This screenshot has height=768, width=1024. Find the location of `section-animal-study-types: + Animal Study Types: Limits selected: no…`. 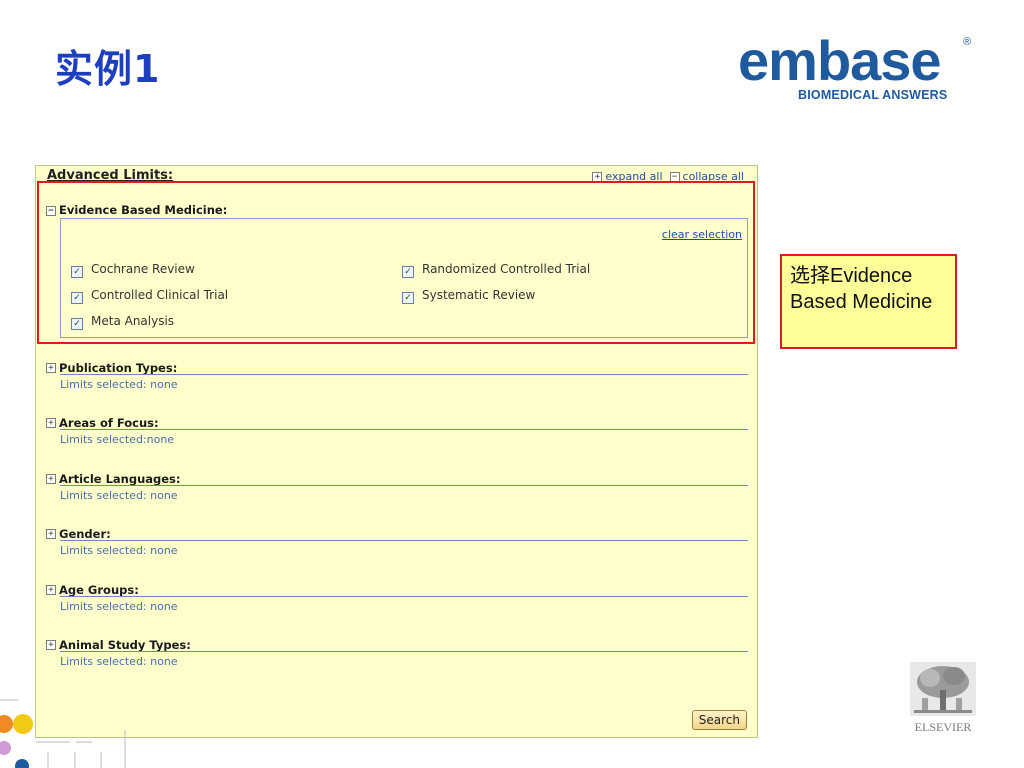

section-animal-study-types: + Animal Study Types: Limits selected: no… is located at coordinates (397, 651).